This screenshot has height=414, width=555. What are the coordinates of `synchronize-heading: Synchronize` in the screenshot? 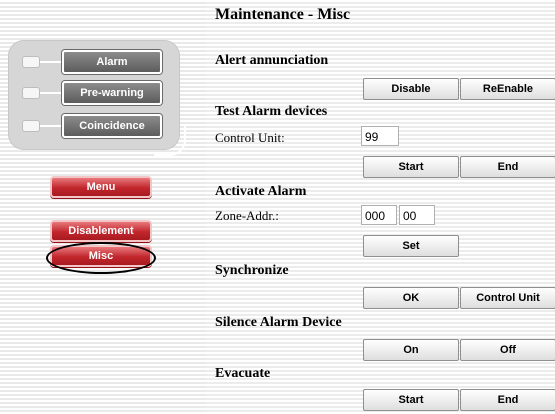 It's located at (252, 270).